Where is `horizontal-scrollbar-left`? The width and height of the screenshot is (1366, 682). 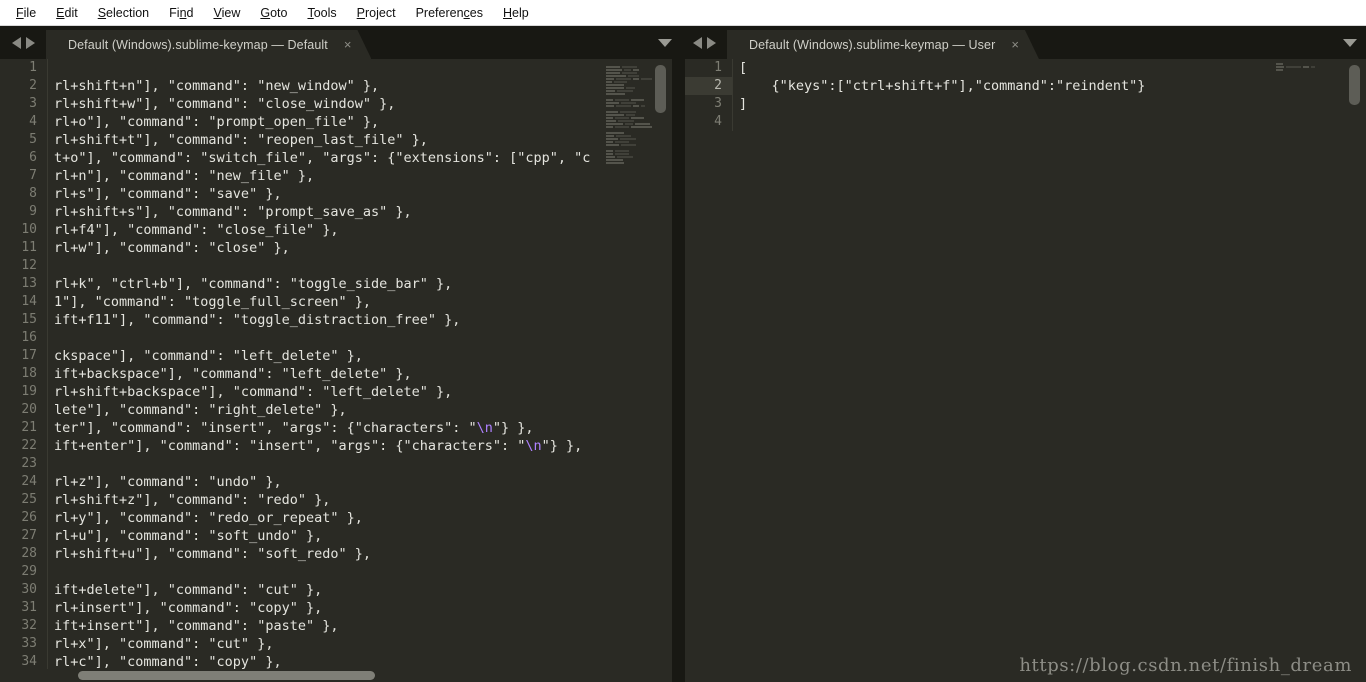
horizontal-scrollbar-left is located at coordinates (336, 675).